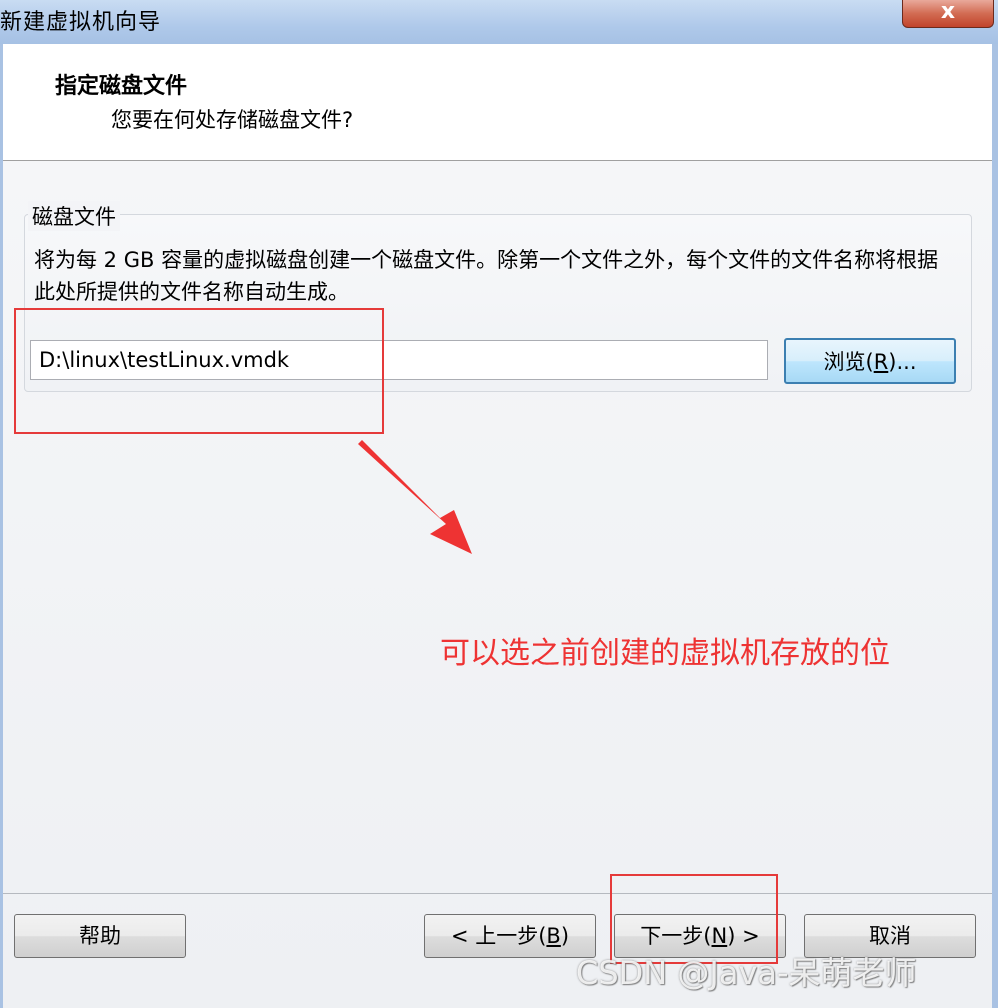 The image size is (998, 1008). What do you see at coordinates (499, 22) in the screenshot?
I see `title-bar: 新建虚拟机向导 x` at bounding box center [499, 22].